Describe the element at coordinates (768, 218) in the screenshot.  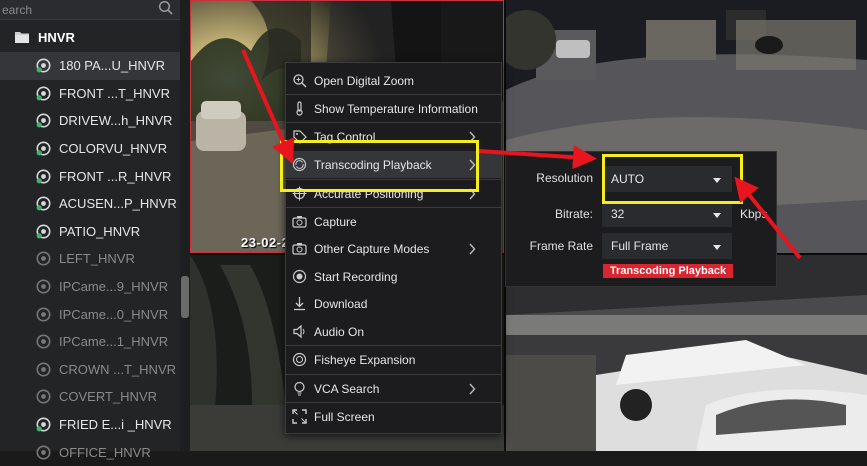
I see `arrow-to-resolution` at that location.